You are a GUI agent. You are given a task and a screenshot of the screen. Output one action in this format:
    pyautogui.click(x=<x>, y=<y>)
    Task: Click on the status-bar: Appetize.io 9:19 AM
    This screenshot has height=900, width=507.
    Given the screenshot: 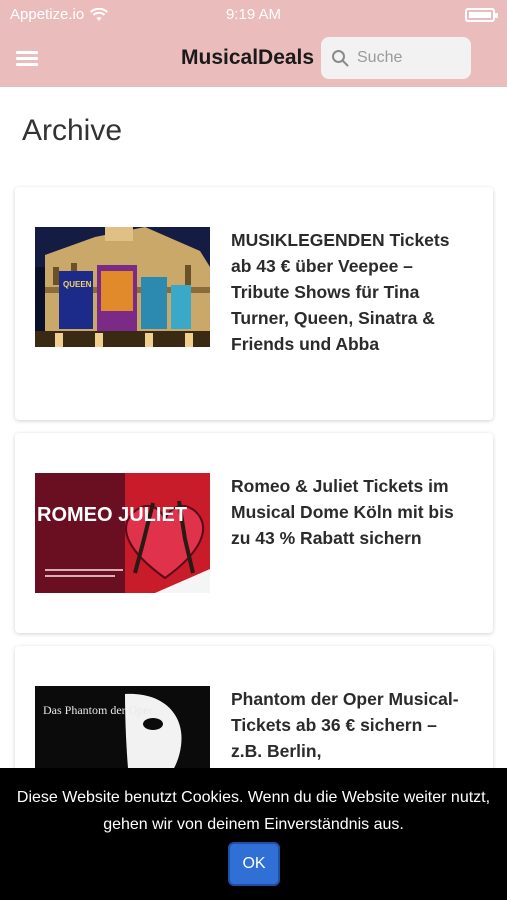 What is the action you would take?
    pyautogui.click(x=253, y=15)
    